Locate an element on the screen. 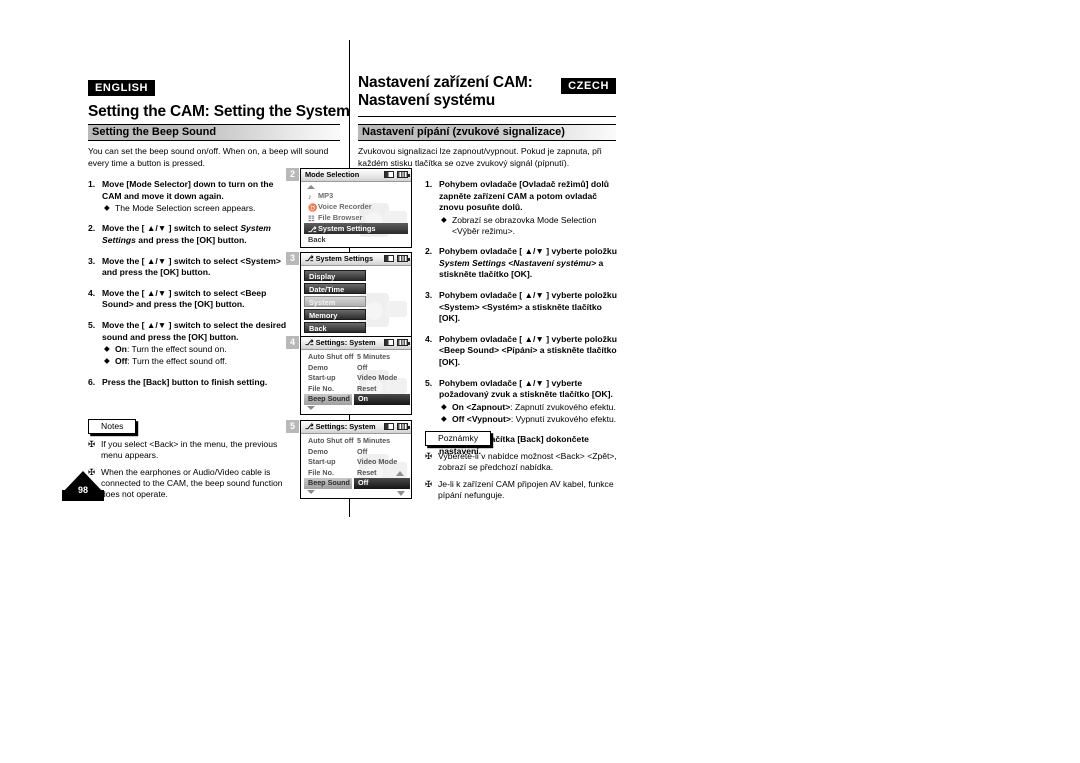  lcd-menu-item: ♉ Voice Recorder is located at coordinates (356, 206).